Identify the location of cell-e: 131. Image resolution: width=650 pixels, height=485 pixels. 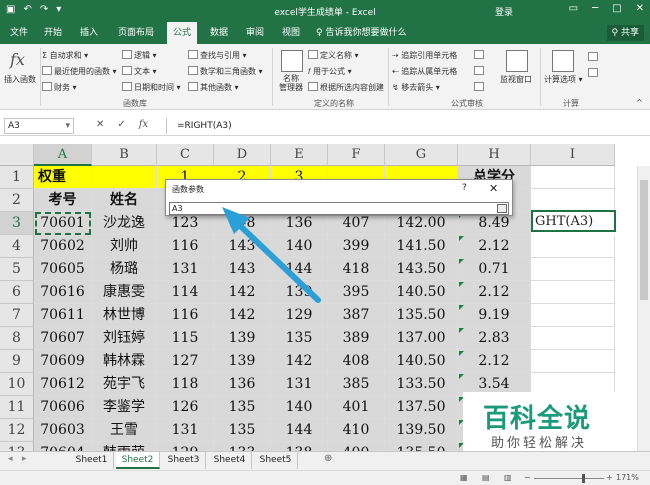
(299, 384).